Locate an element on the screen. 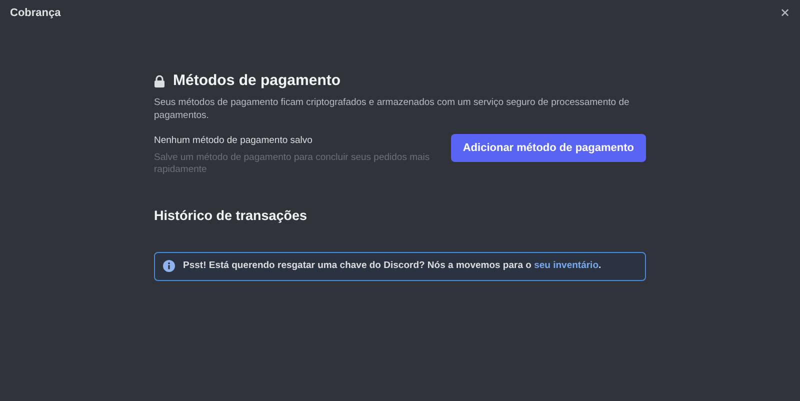 The width and height of the screenshot is (800, 401). window-title: Cobrança is located at coordinates (35, 13).